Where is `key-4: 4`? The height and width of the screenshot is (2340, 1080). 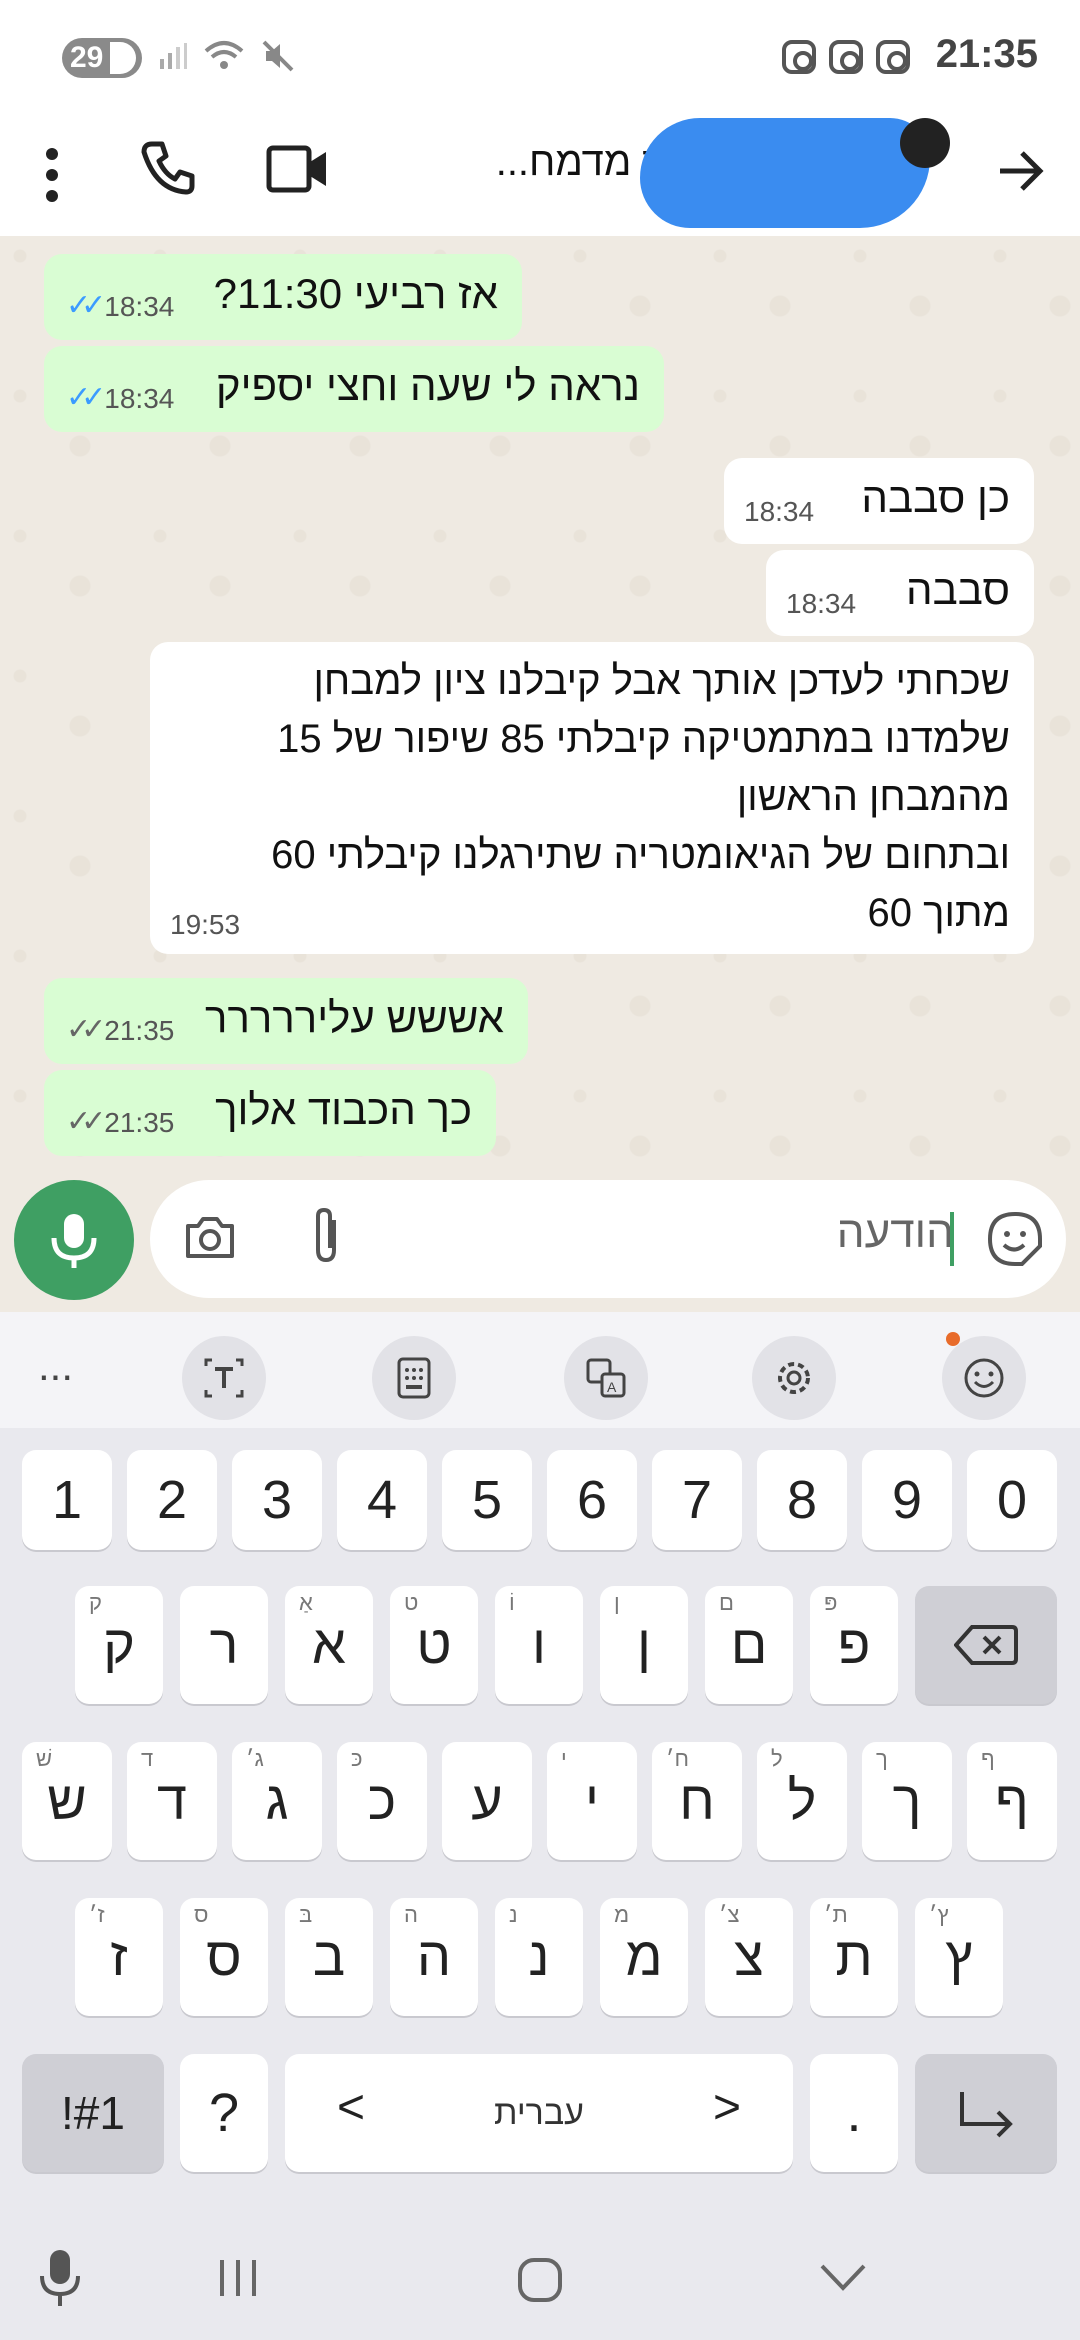 key-4: 4 is located at coordinates (382, 1500).